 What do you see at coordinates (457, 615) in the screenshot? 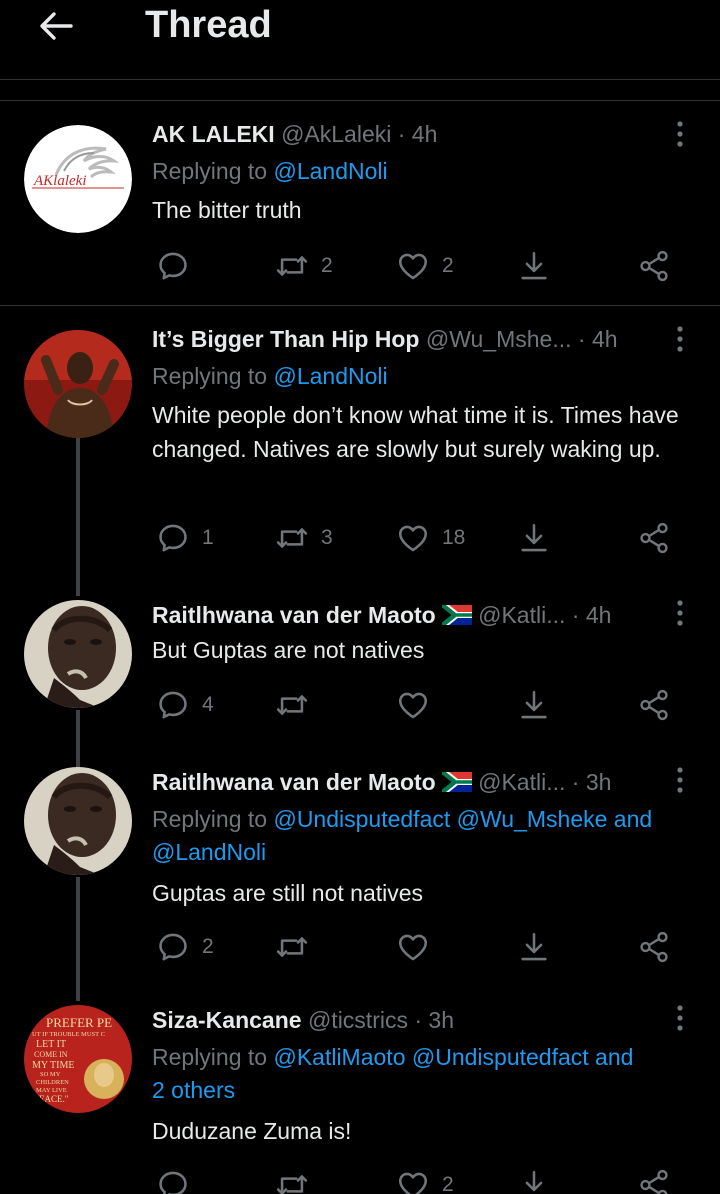
I see `south-africa-flag-icon` at bounding box center [457, 615].